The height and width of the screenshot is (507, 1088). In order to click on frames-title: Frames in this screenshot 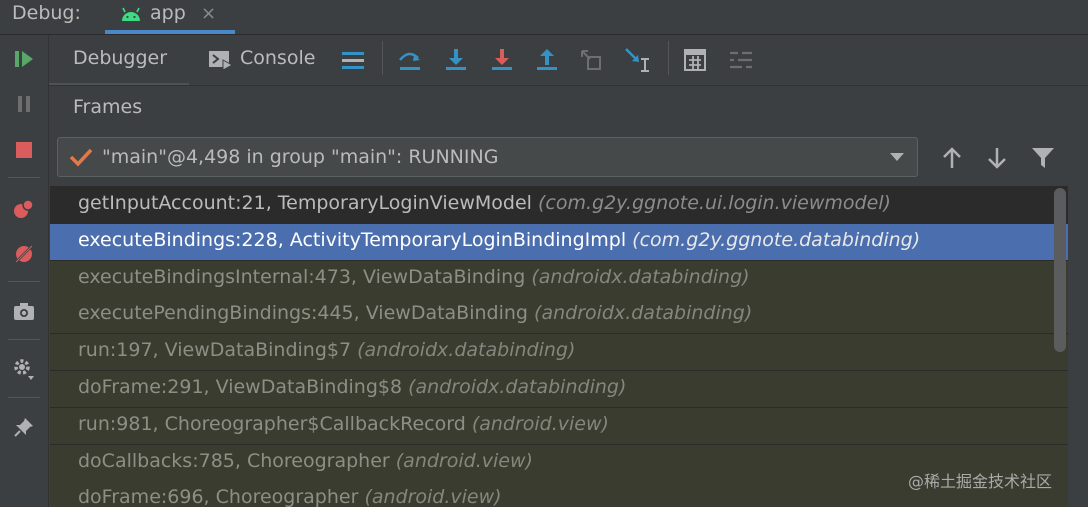, I will do `click(108, 107)`.